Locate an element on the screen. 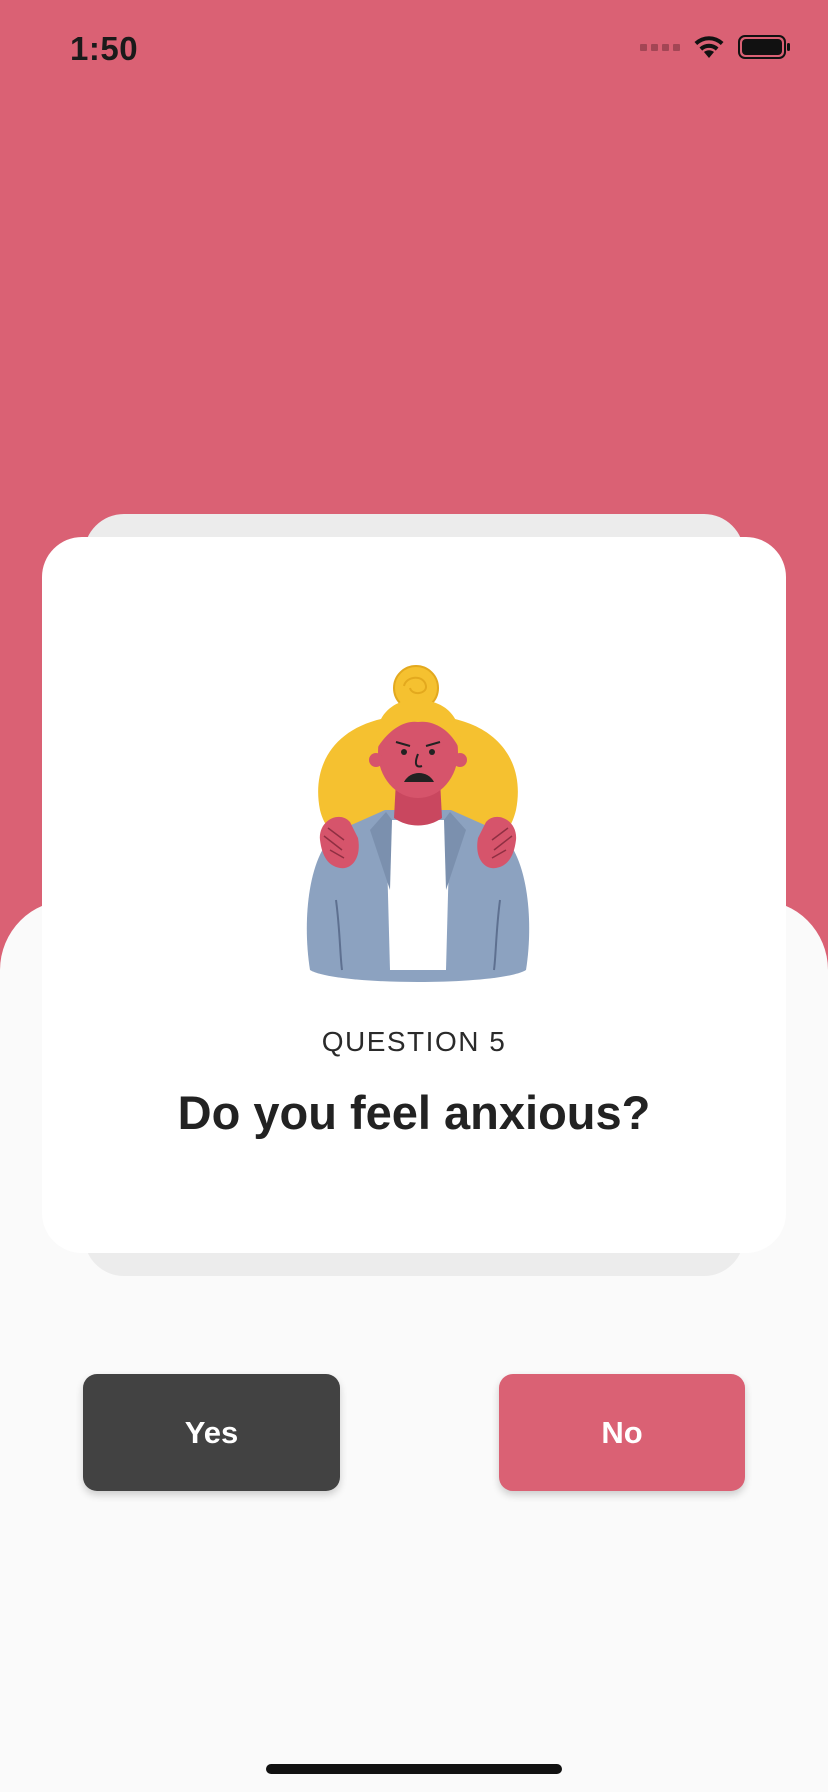 This screenshot has width=828, height=1792. question-text: Do you feel anxious? is located at coordinates (414, 1112).